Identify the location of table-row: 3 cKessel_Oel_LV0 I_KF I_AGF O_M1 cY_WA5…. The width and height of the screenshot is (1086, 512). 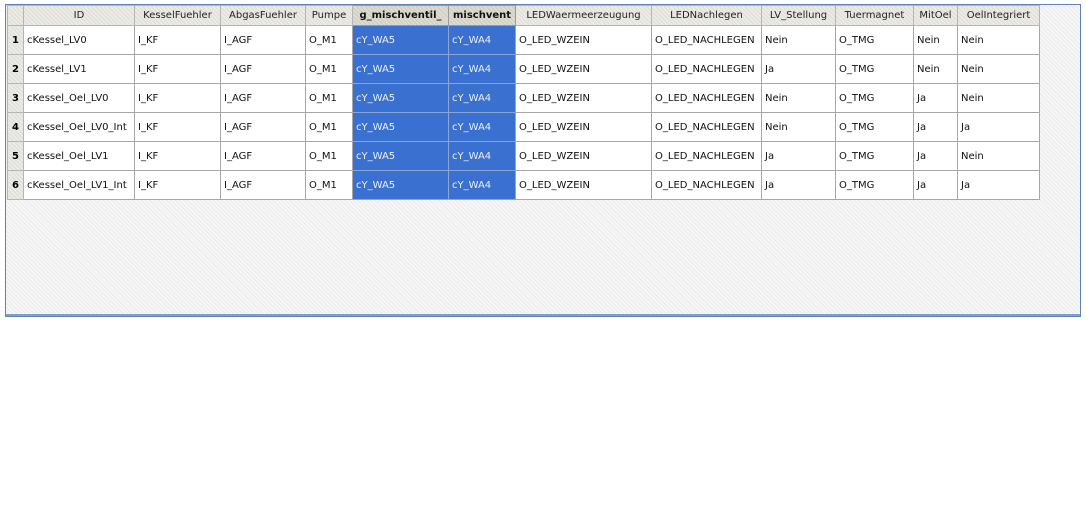
(523, 98).